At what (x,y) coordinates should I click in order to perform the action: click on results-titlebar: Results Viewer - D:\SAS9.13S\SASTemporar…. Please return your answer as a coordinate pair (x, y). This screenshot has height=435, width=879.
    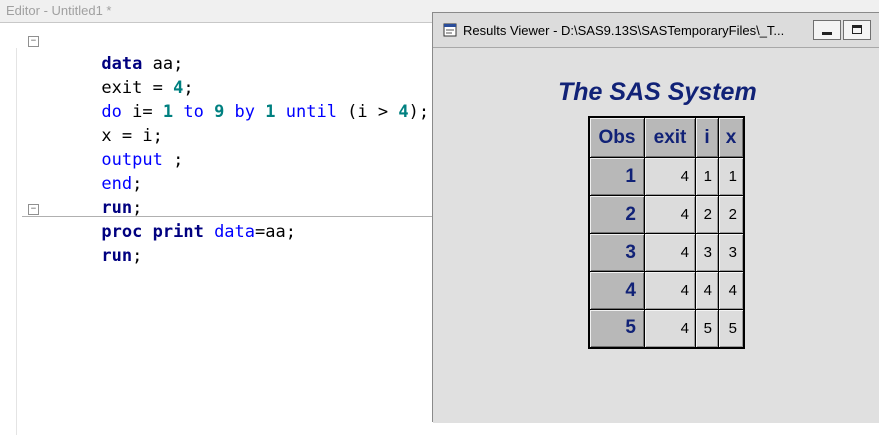
    Looking at the image, I should click on (656, 30).